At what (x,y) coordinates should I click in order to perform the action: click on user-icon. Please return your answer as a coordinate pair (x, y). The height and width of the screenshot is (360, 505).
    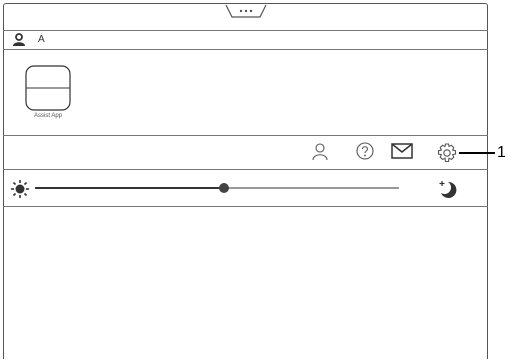
    Looking at the image, I should click on (19, 39).